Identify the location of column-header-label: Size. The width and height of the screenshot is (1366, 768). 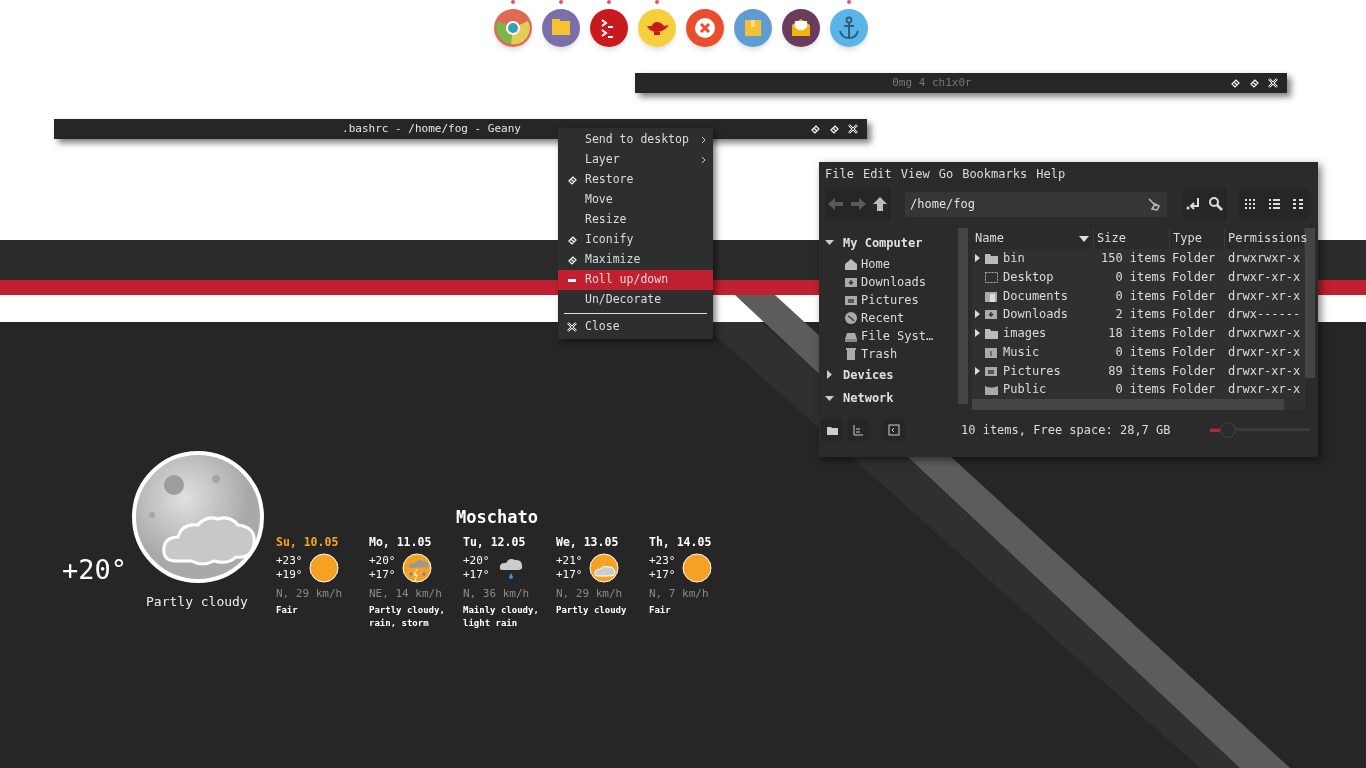
(1111, 239).